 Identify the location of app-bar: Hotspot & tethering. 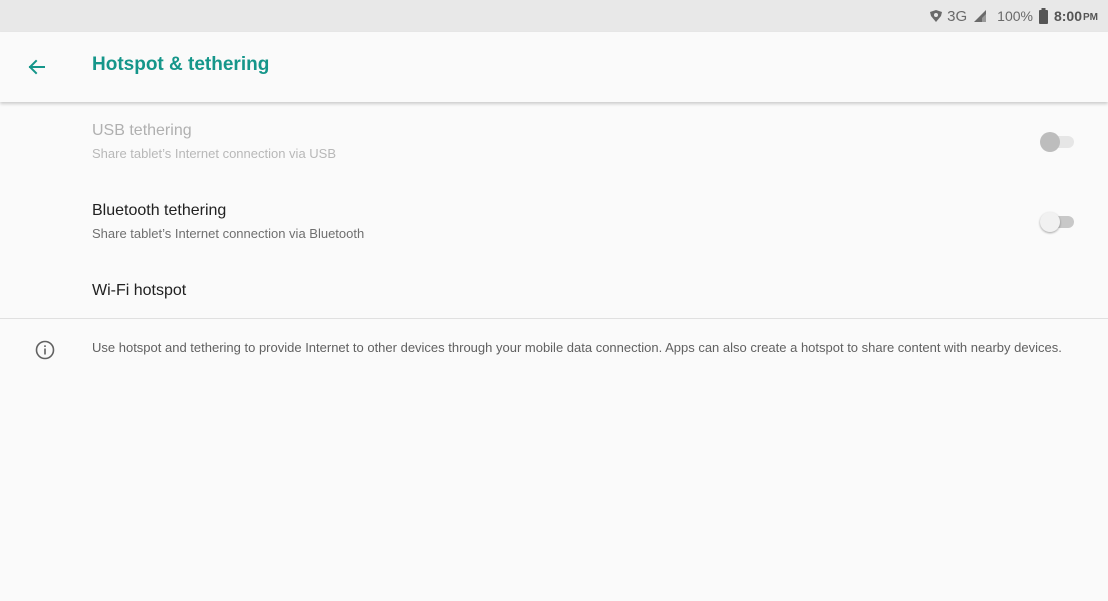
(554, 67).